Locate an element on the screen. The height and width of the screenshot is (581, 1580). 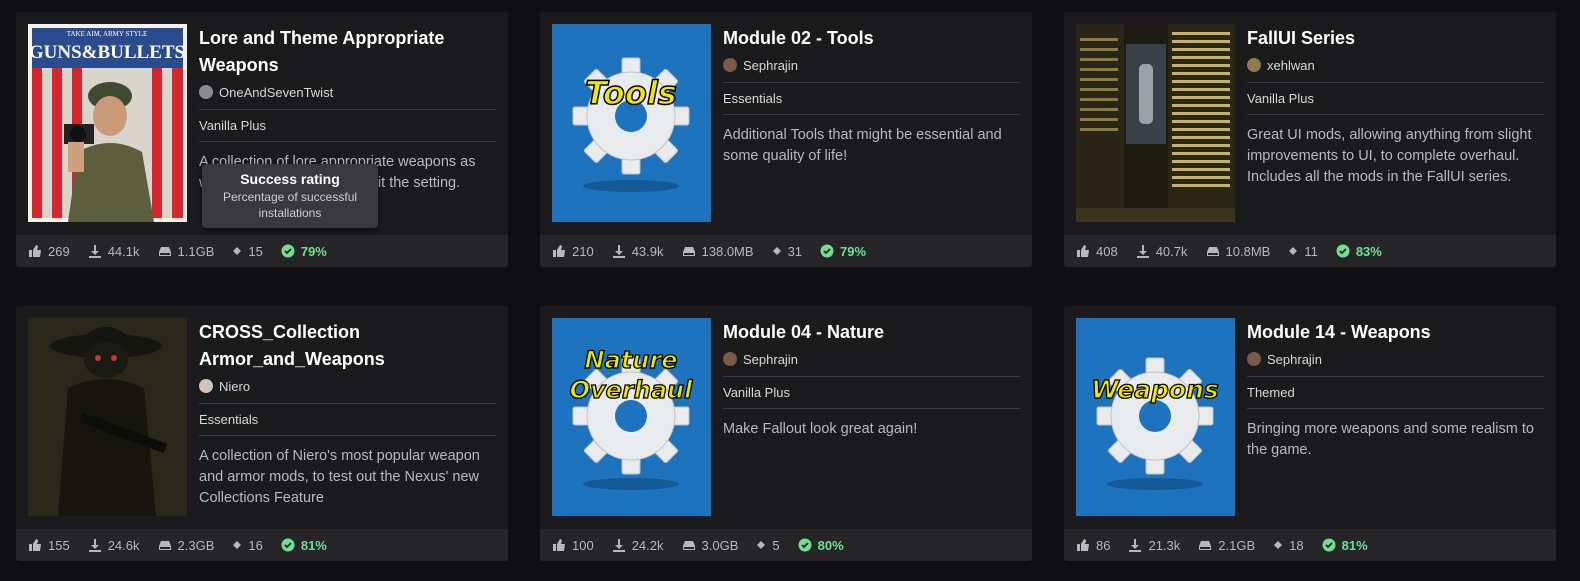
collection-thumbnail: Weapons is located at coordinates (1155, 417).